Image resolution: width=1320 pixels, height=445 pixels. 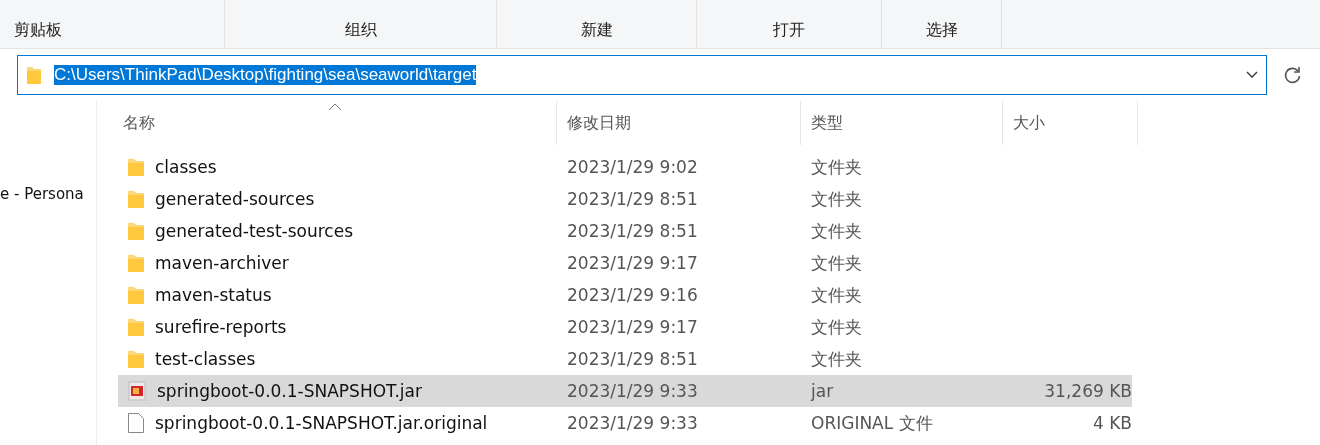 I want to click on column-header: 大小, so click(x=1070, y=123).